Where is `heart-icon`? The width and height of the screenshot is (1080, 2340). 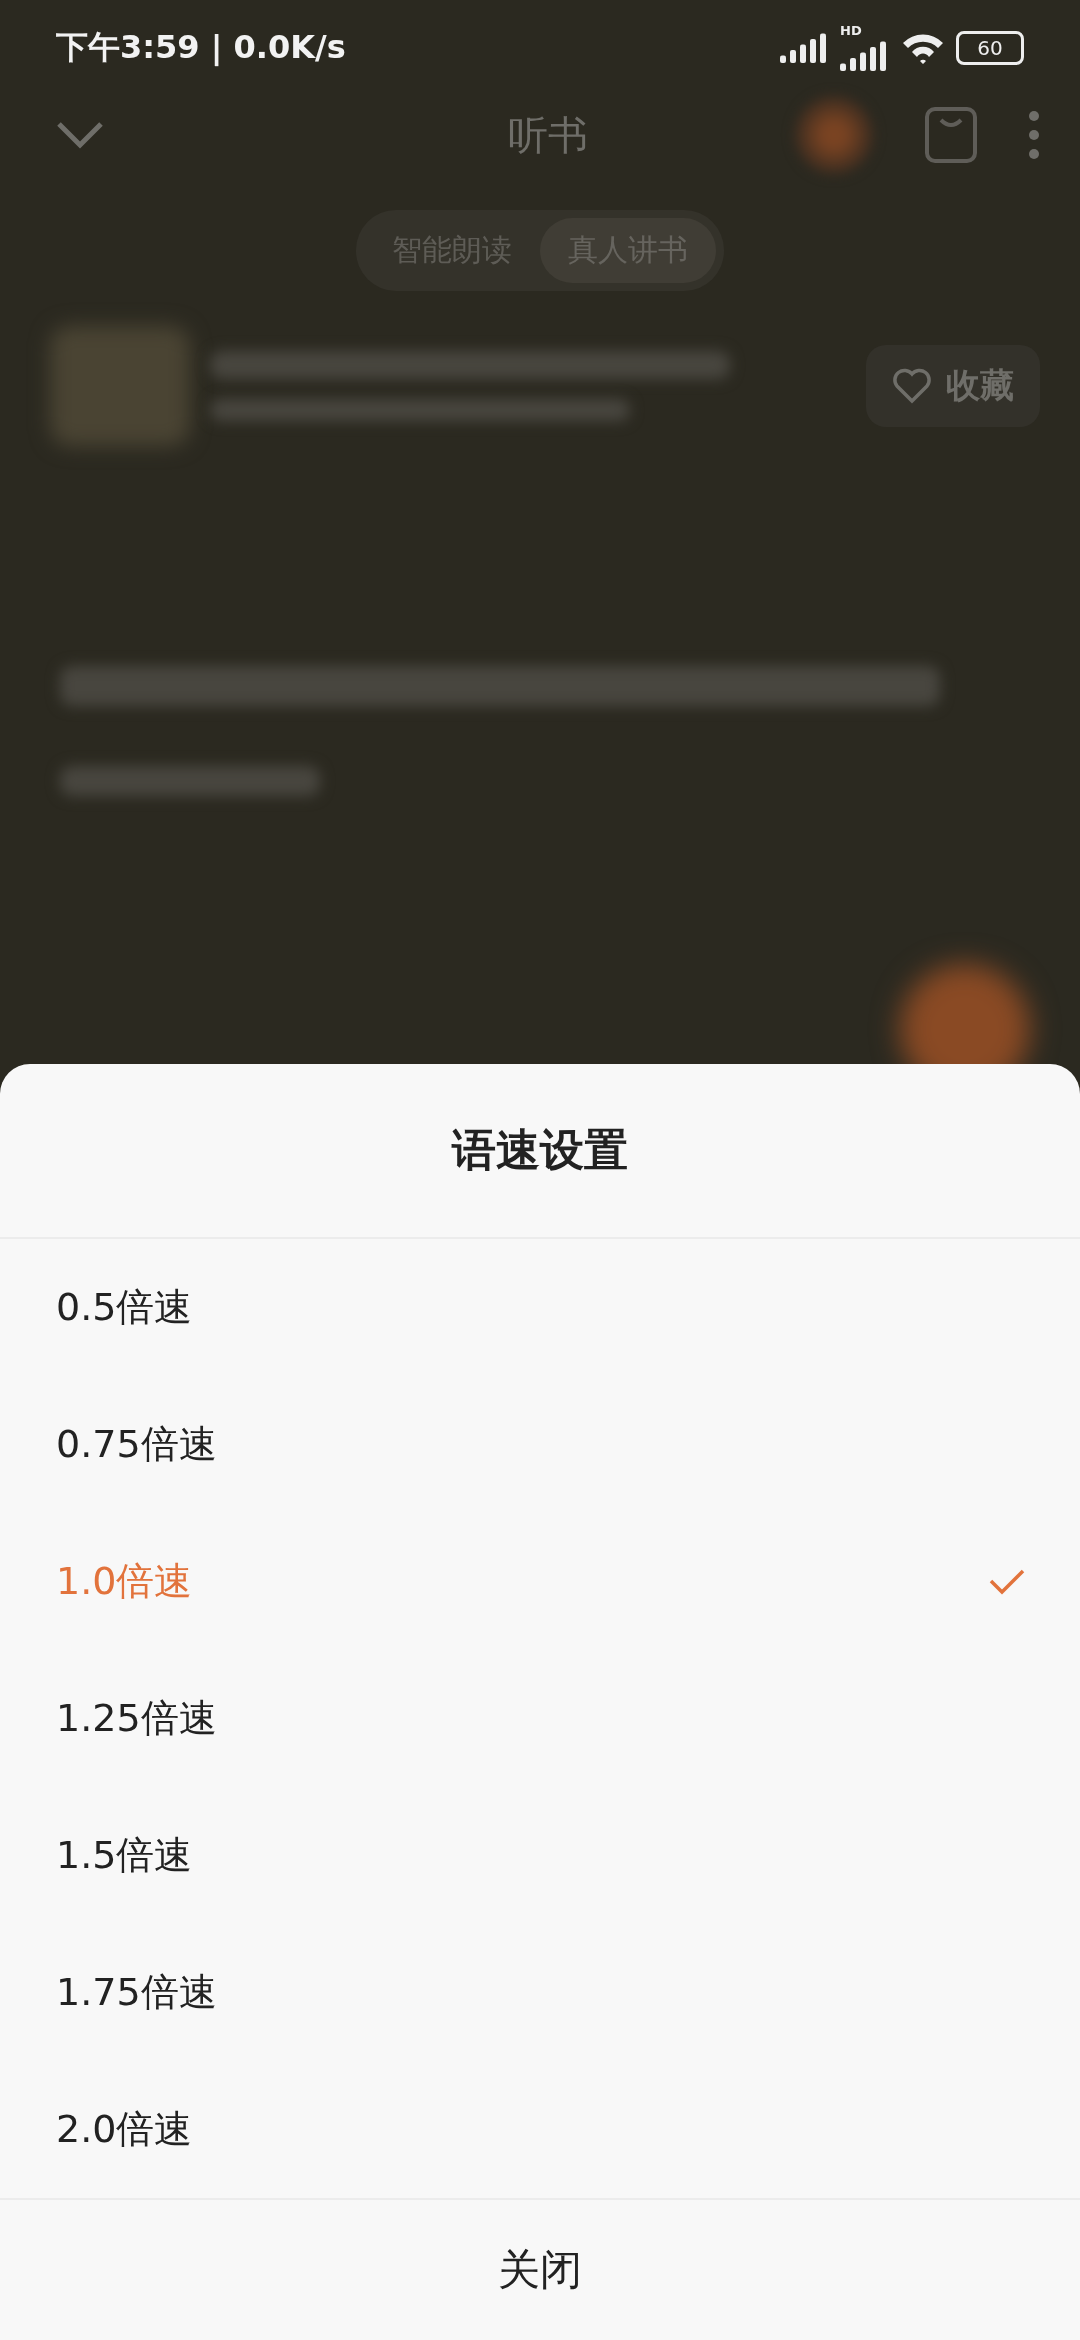
heart-icon is located at coordinates (912, 386).